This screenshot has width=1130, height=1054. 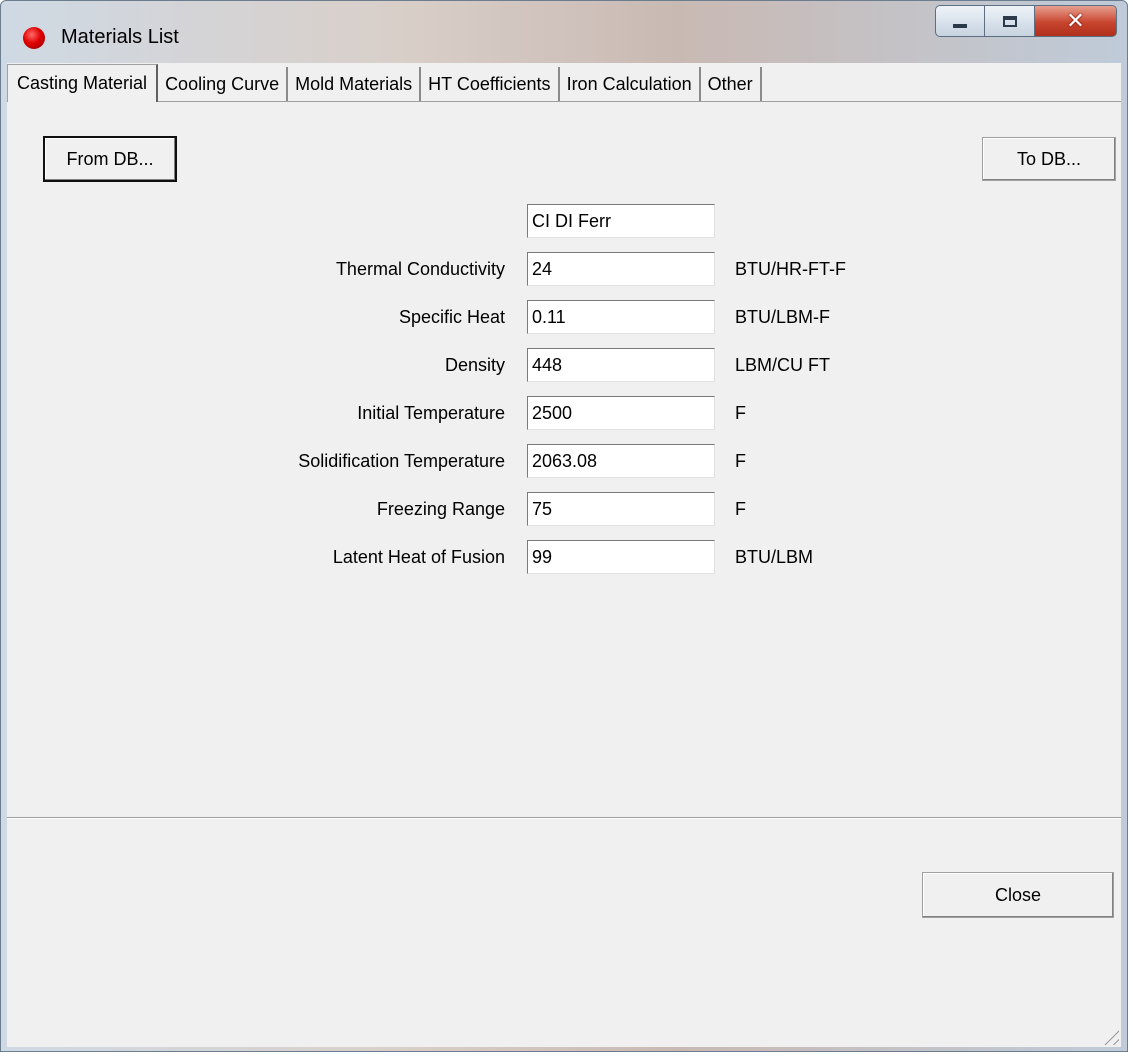 I want to click on footer-divider, so click(x=564, y=818).